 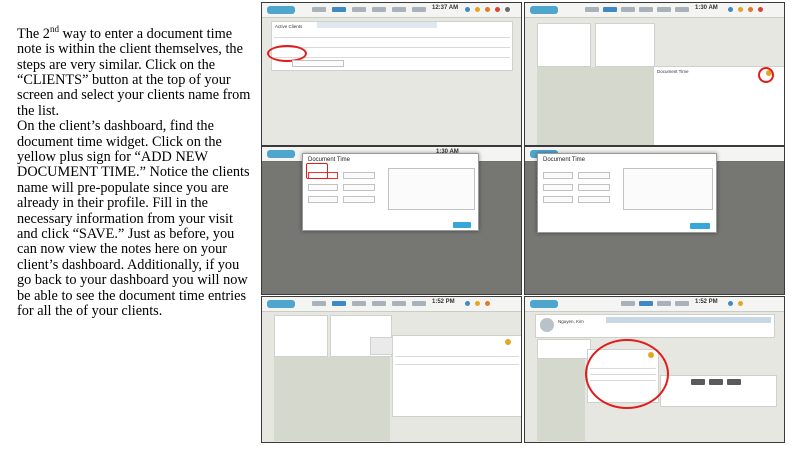 I want to click on filter-tabs, so click(x=377, y=25).